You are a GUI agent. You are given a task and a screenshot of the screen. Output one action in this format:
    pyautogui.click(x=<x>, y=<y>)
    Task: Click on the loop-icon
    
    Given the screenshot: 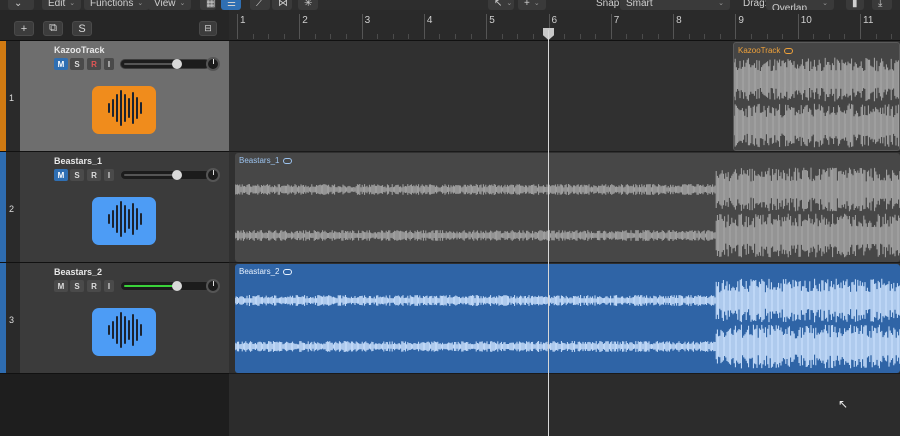 What is the action you would take?
    pyautogui.click(x=789, y=50)
    